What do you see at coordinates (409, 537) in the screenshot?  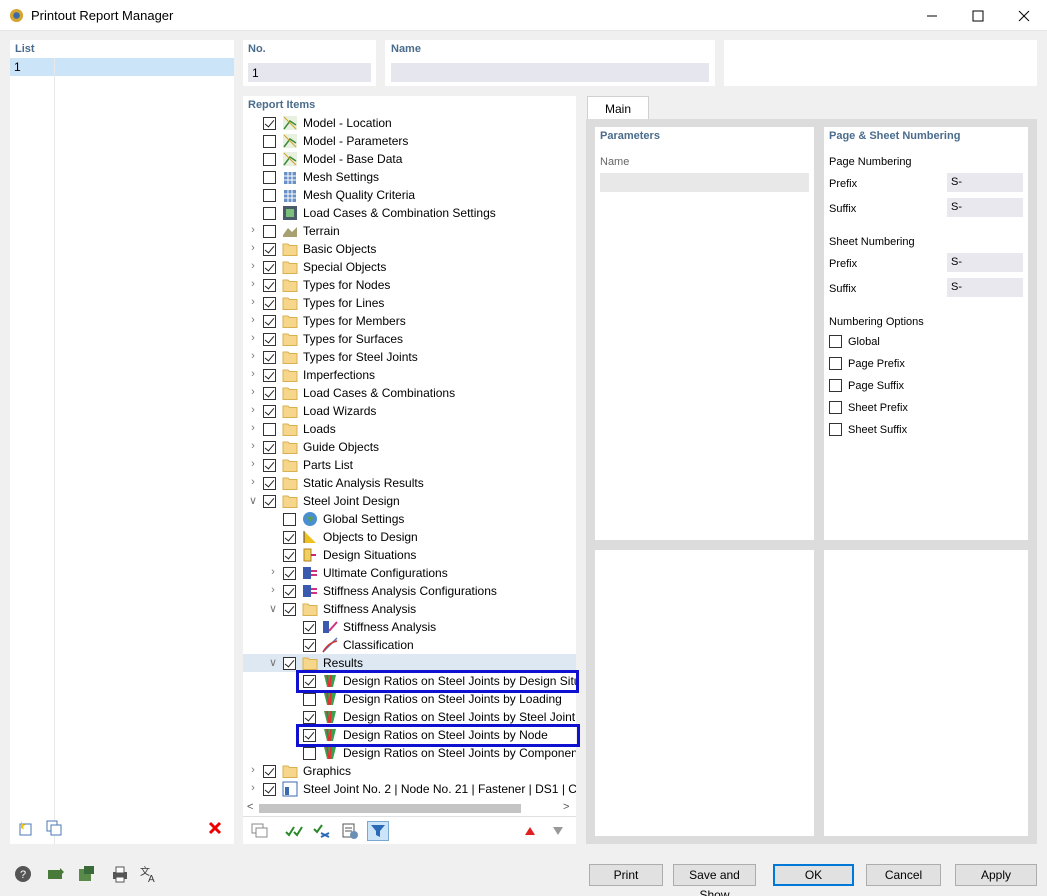 I see `tree-item: Objects to Design` at bounding box center [409, 537].